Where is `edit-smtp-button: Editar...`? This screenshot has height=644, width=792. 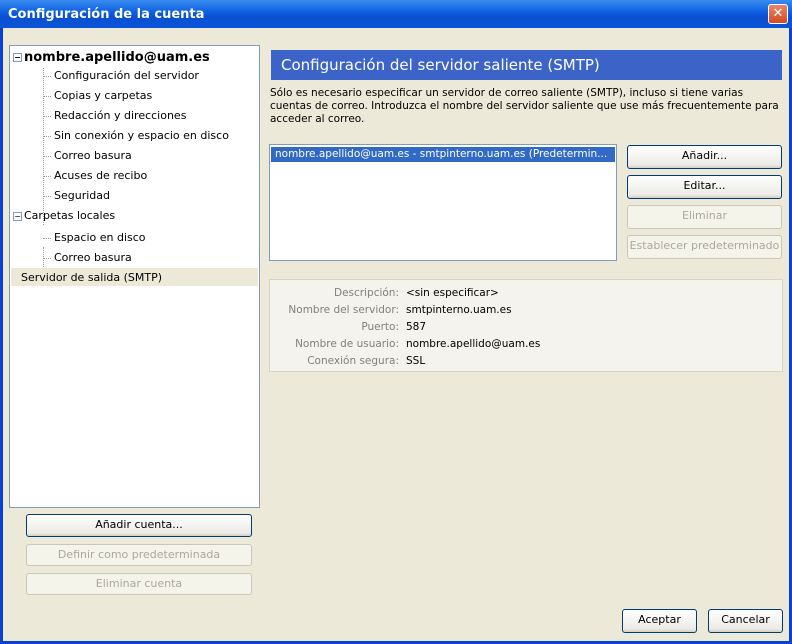 edit-smtp-button: Editar... is located at coordinates (704, 187).